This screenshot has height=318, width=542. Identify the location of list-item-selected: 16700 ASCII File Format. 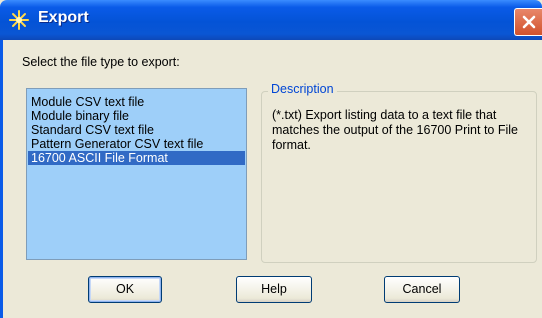
(136, 158).